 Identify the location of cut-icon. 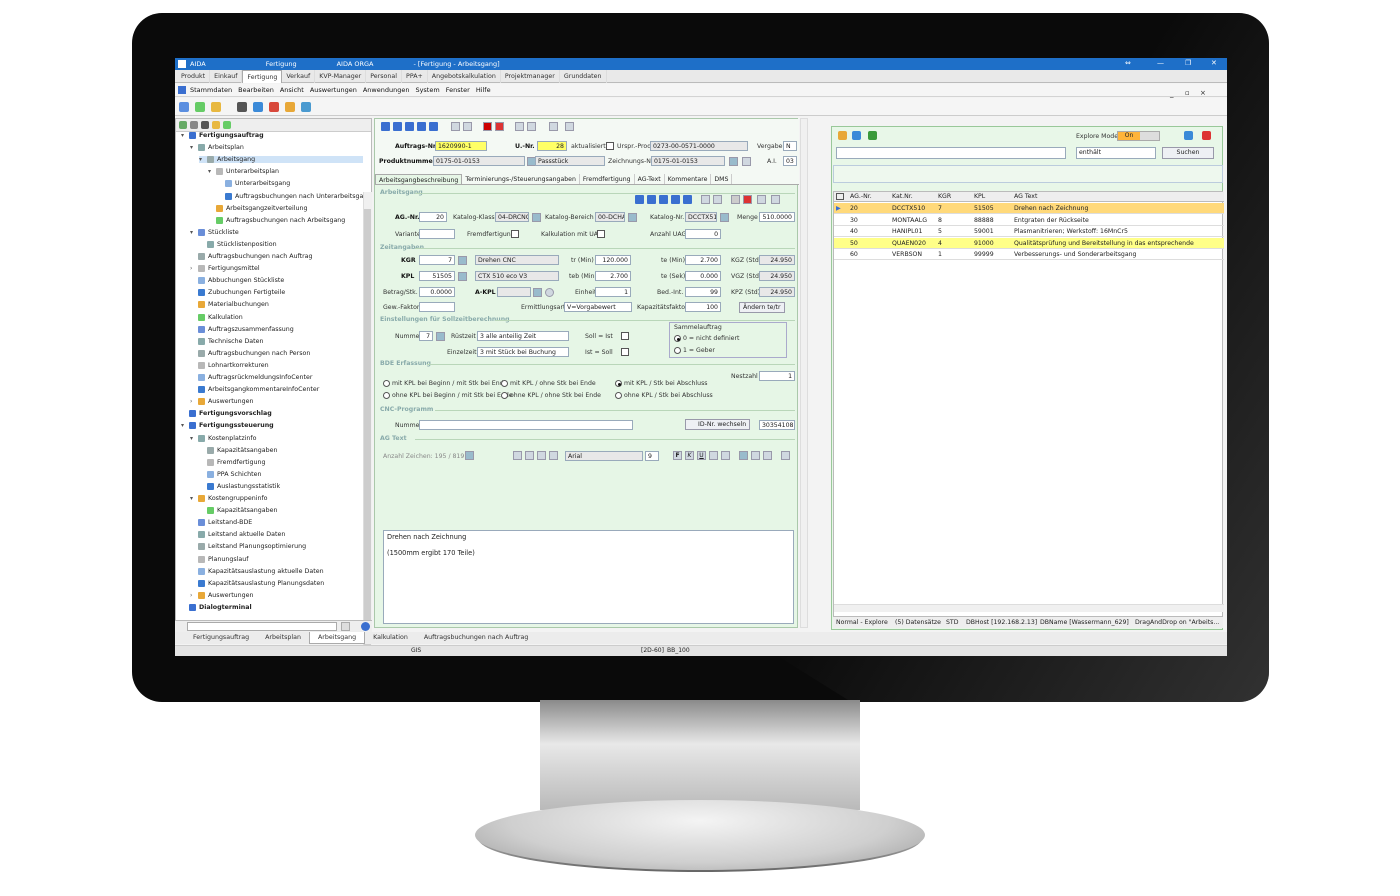
(517, 455).